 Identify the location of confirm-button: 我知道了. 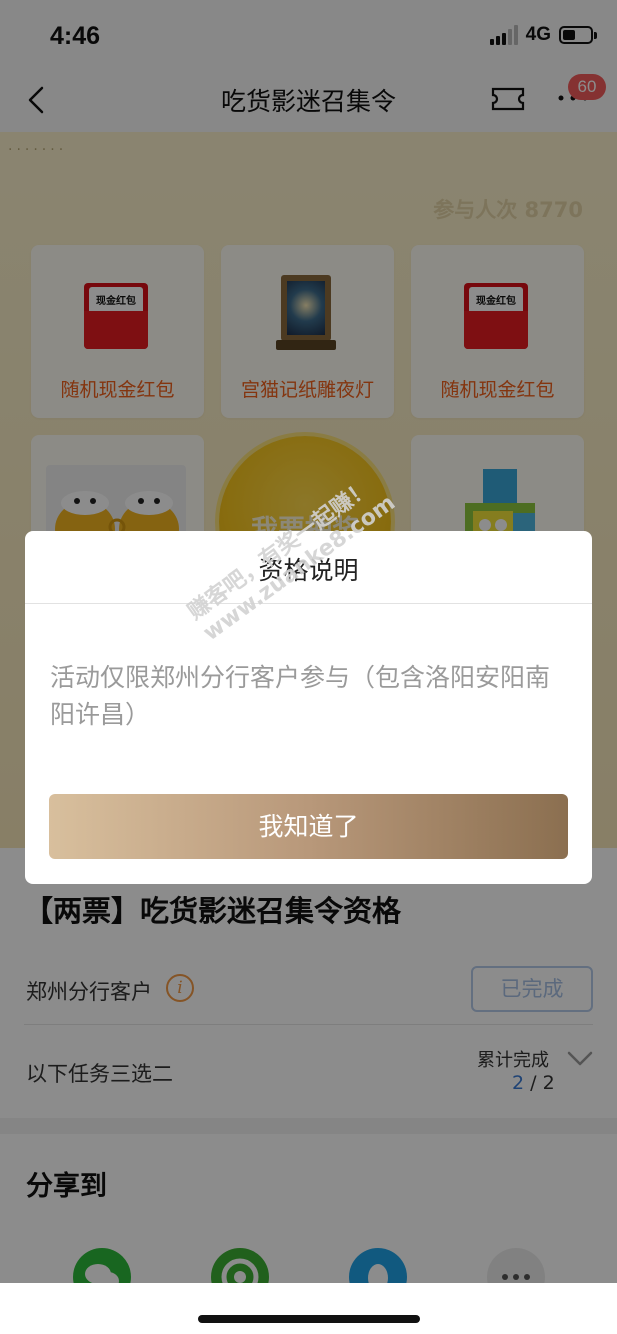
(308, 826).